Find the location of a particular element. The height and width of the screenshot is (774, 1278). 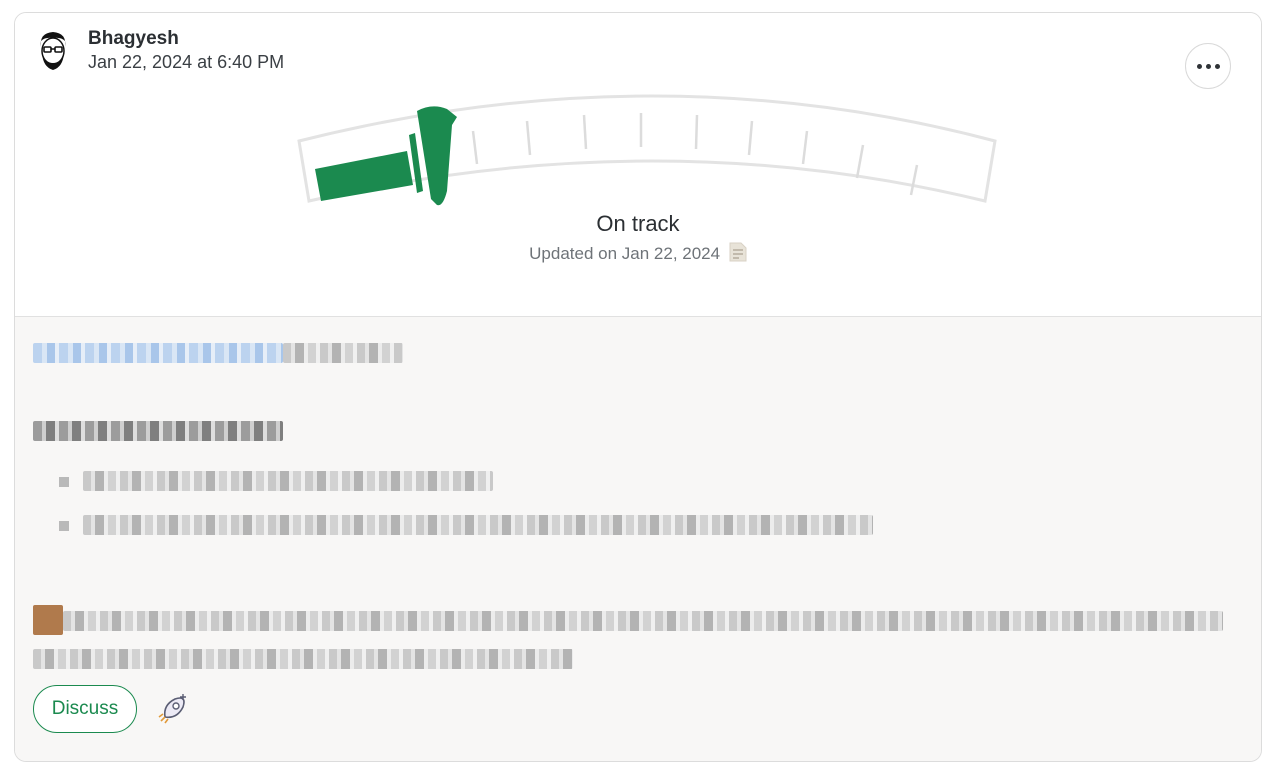

status-label: On track is located at coordinates (638, 223).